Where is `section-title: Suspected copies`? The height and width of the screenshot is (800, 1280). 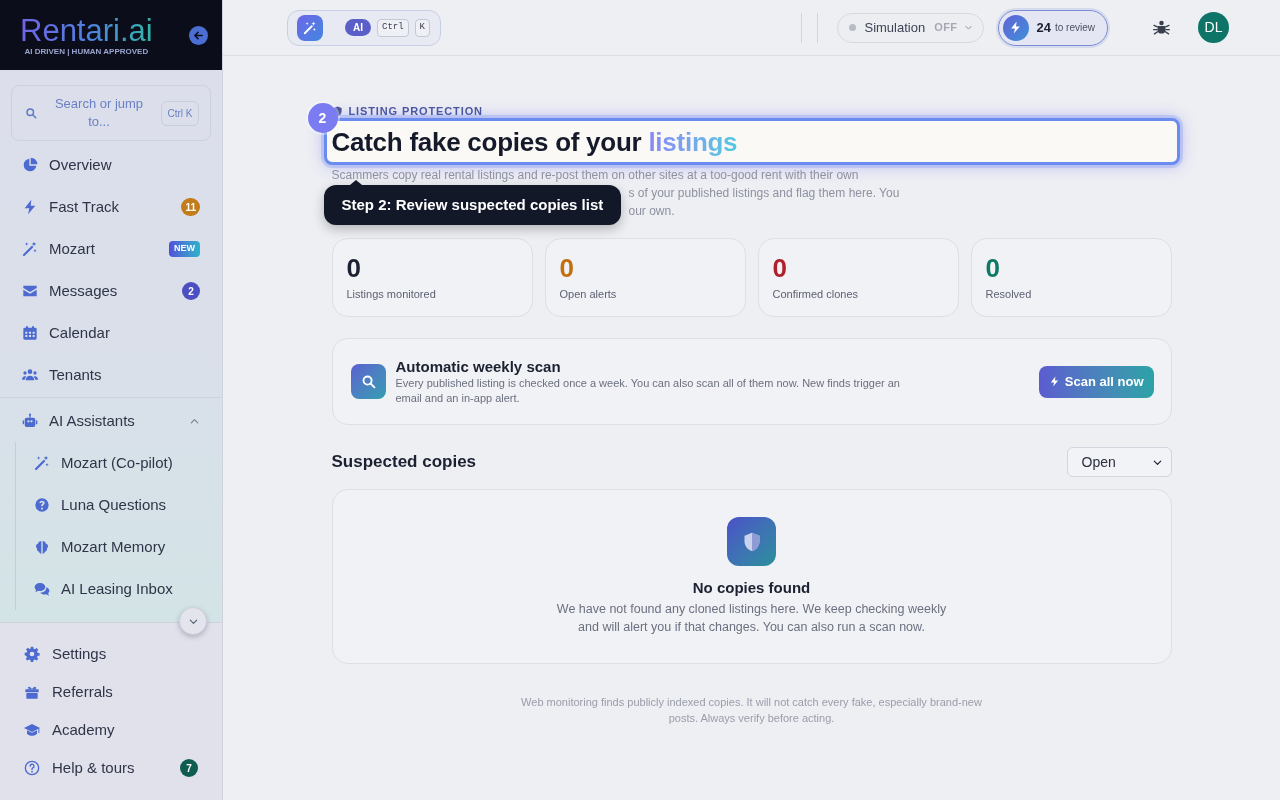 section-title: Suspected copies is located at coordinates (404, 462).